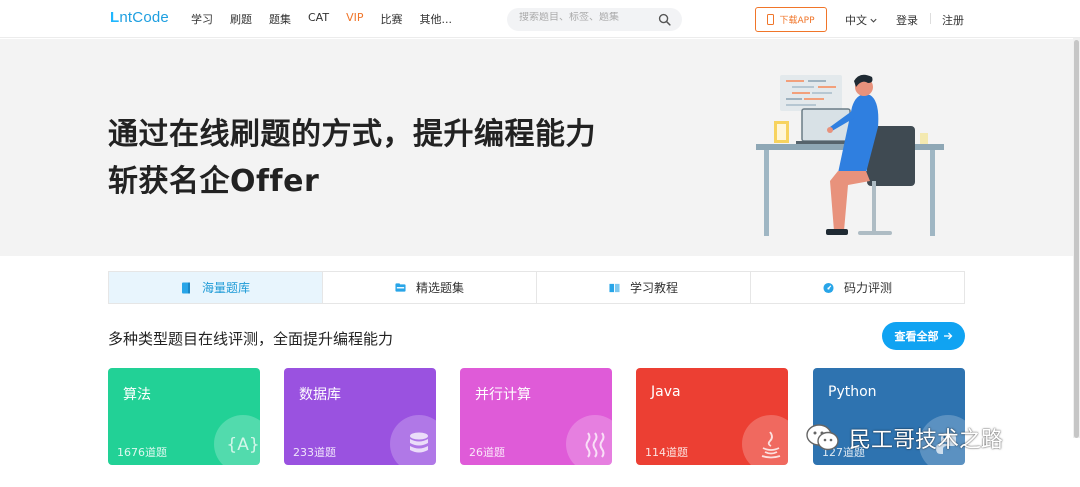  I want to click on card-title: 算法, so click(137, 395).